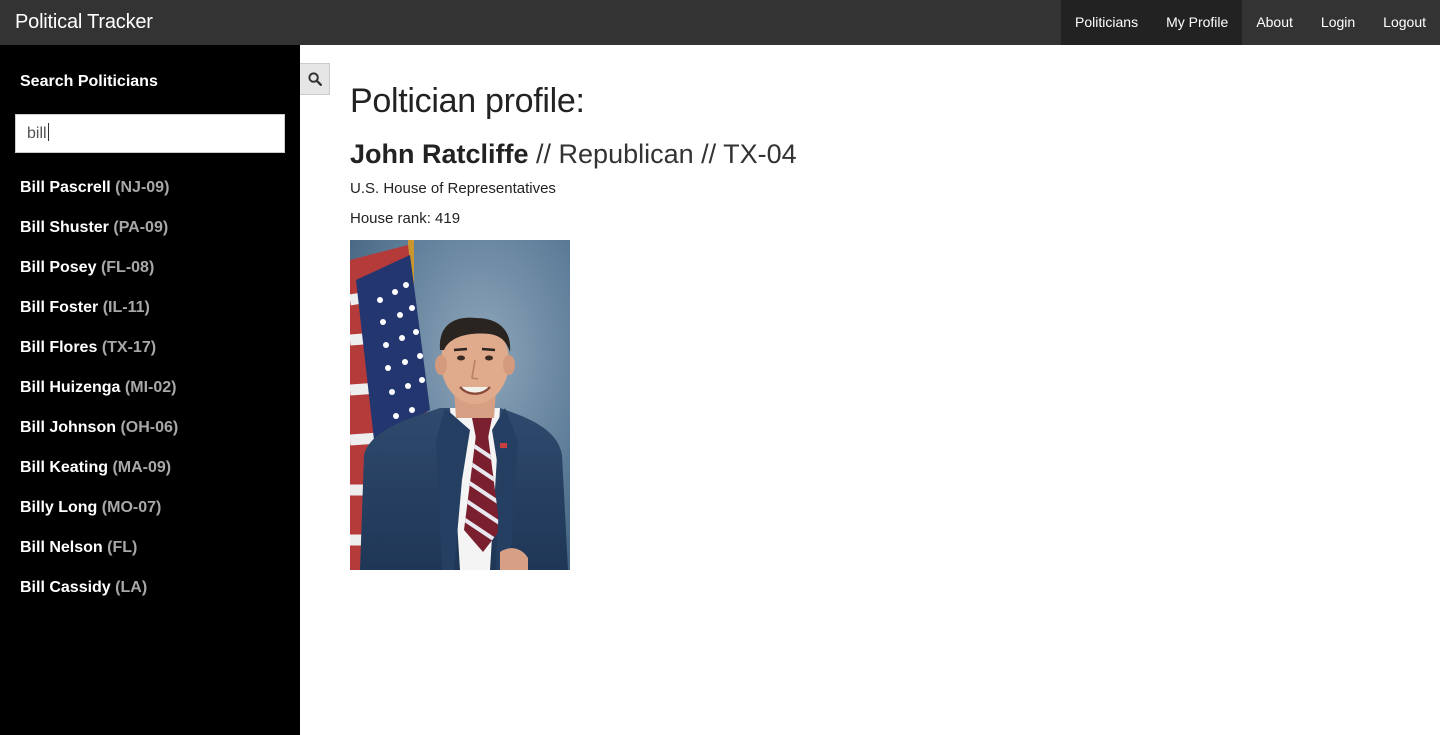 The width and height of the screenshot is (1440, 735). What do you see at coordinates (61, 547) in the screenshot?
I see `politician-name: Bill Nelson` at bounding box center [61, 547].